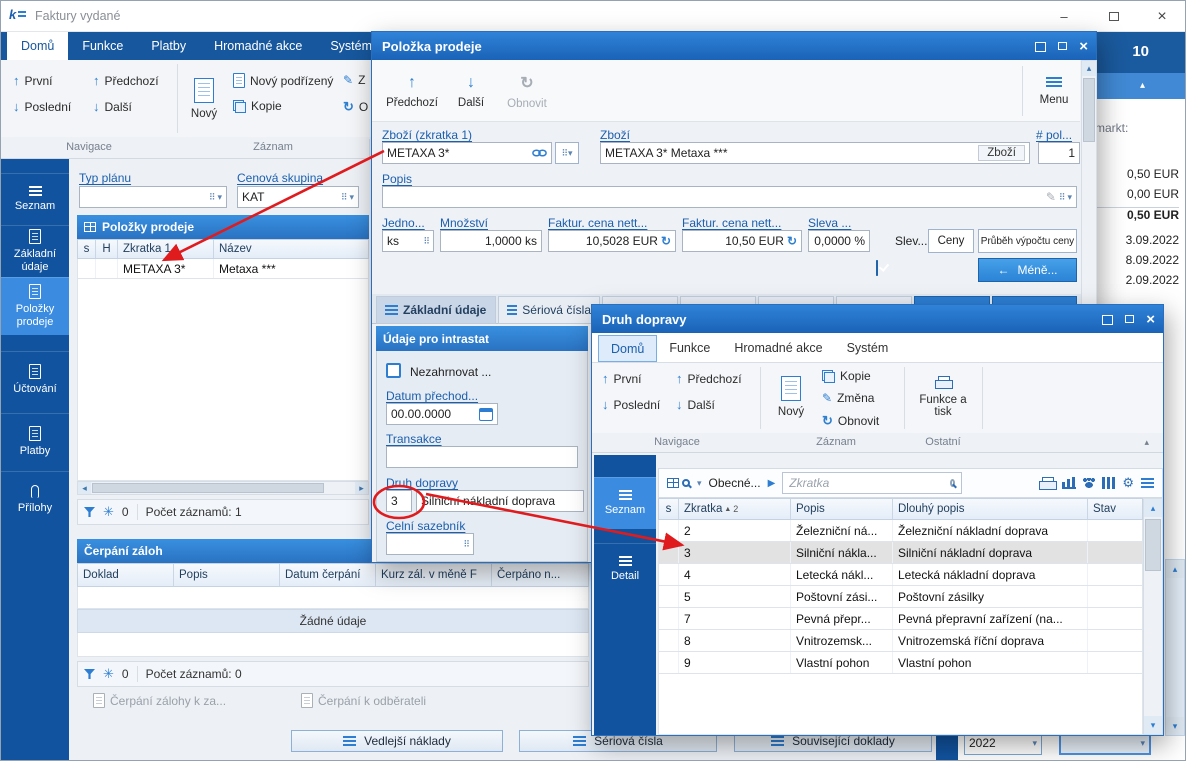  I want to click on price-group-combo: KAT ⠿ ▾, so click(298, 197).